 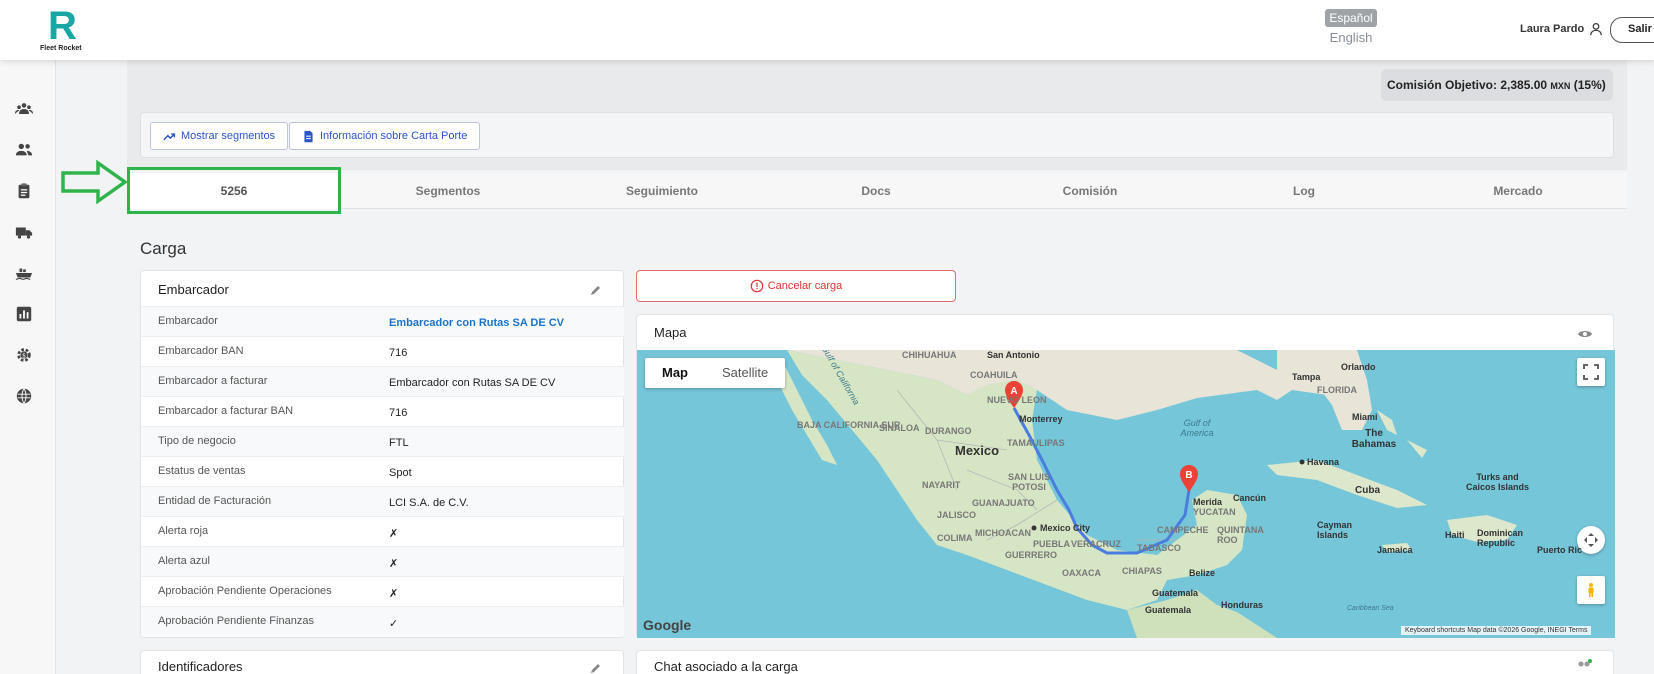 I want to click on street-view-pegman-icon, so click(x=1591, y=590).